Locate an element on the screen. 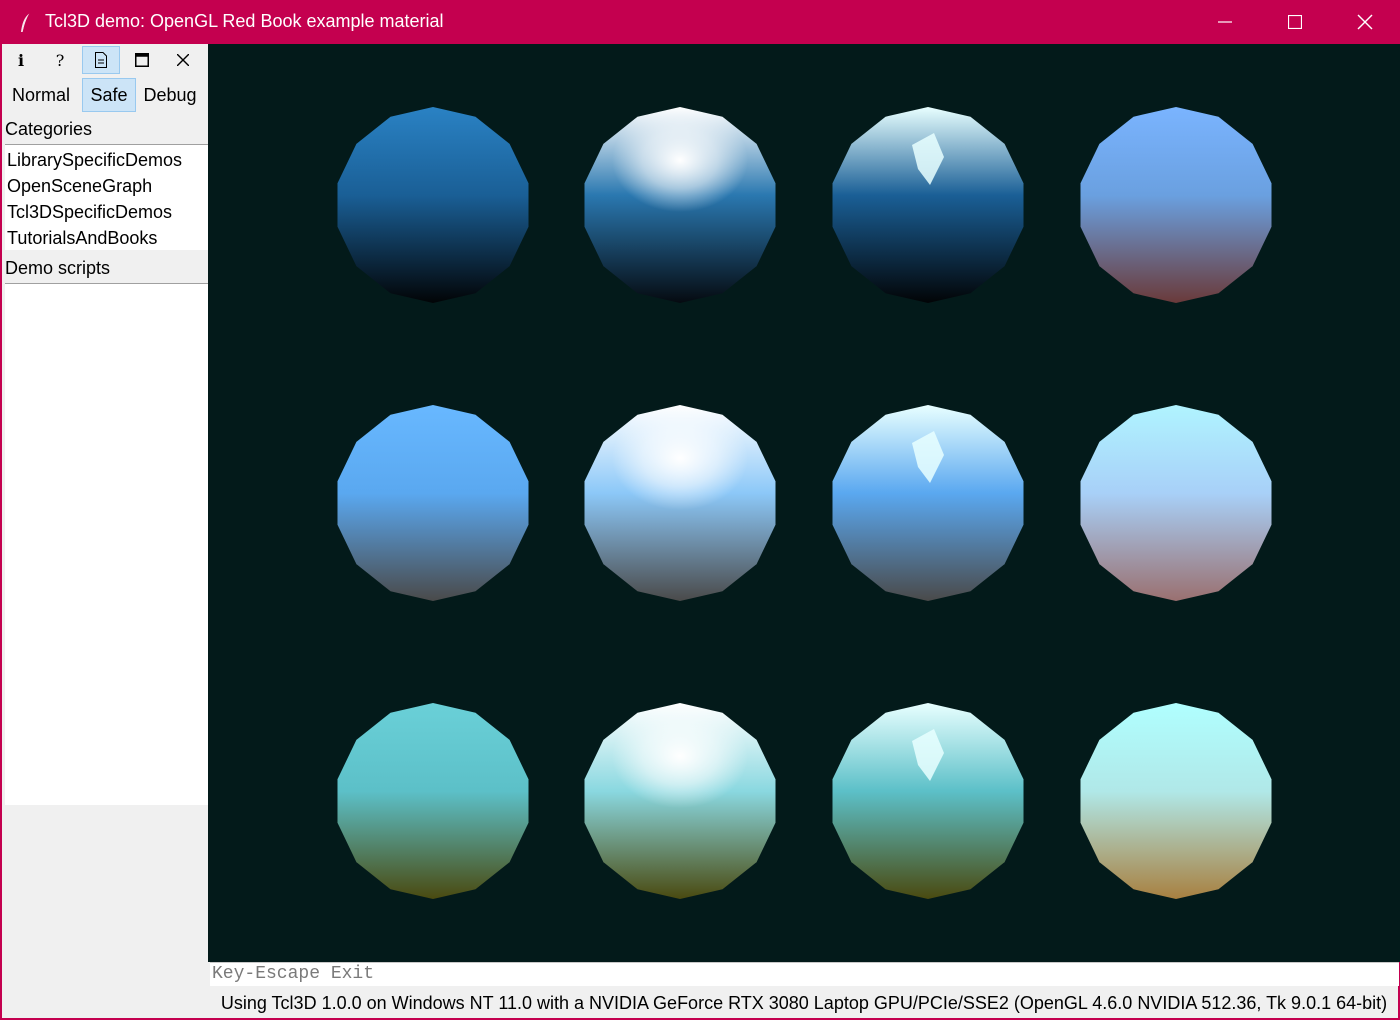 This screenshot has height=1020, width=1400. minimize-icon is located at coordinates (1225, 22).